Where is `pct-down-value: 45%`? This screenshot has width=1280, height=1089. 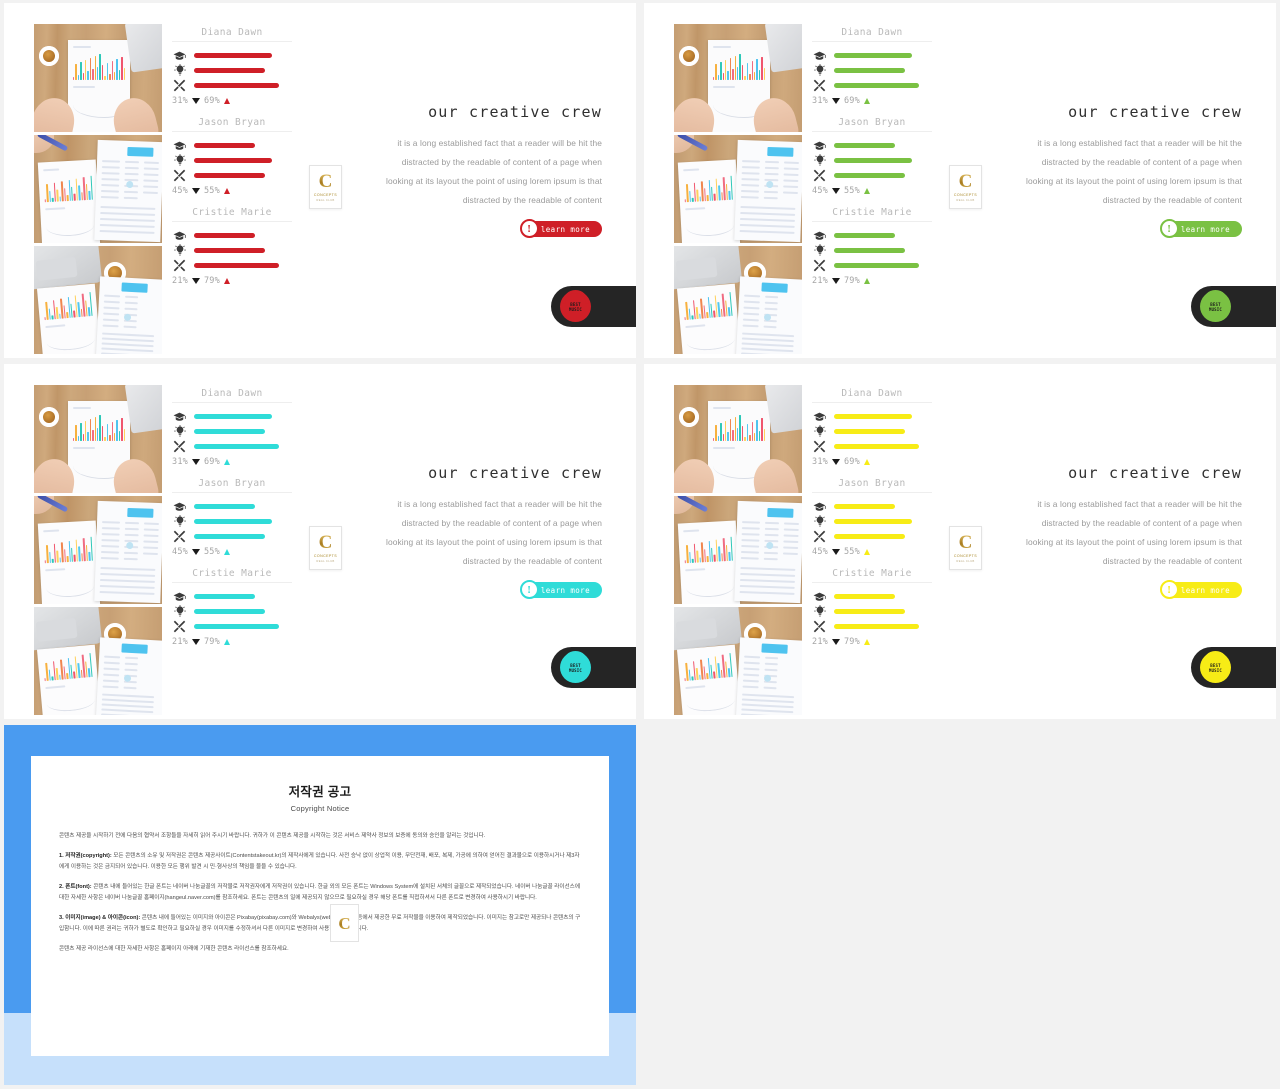 pct-down-value: 45% is located at coordinates (180, 552).